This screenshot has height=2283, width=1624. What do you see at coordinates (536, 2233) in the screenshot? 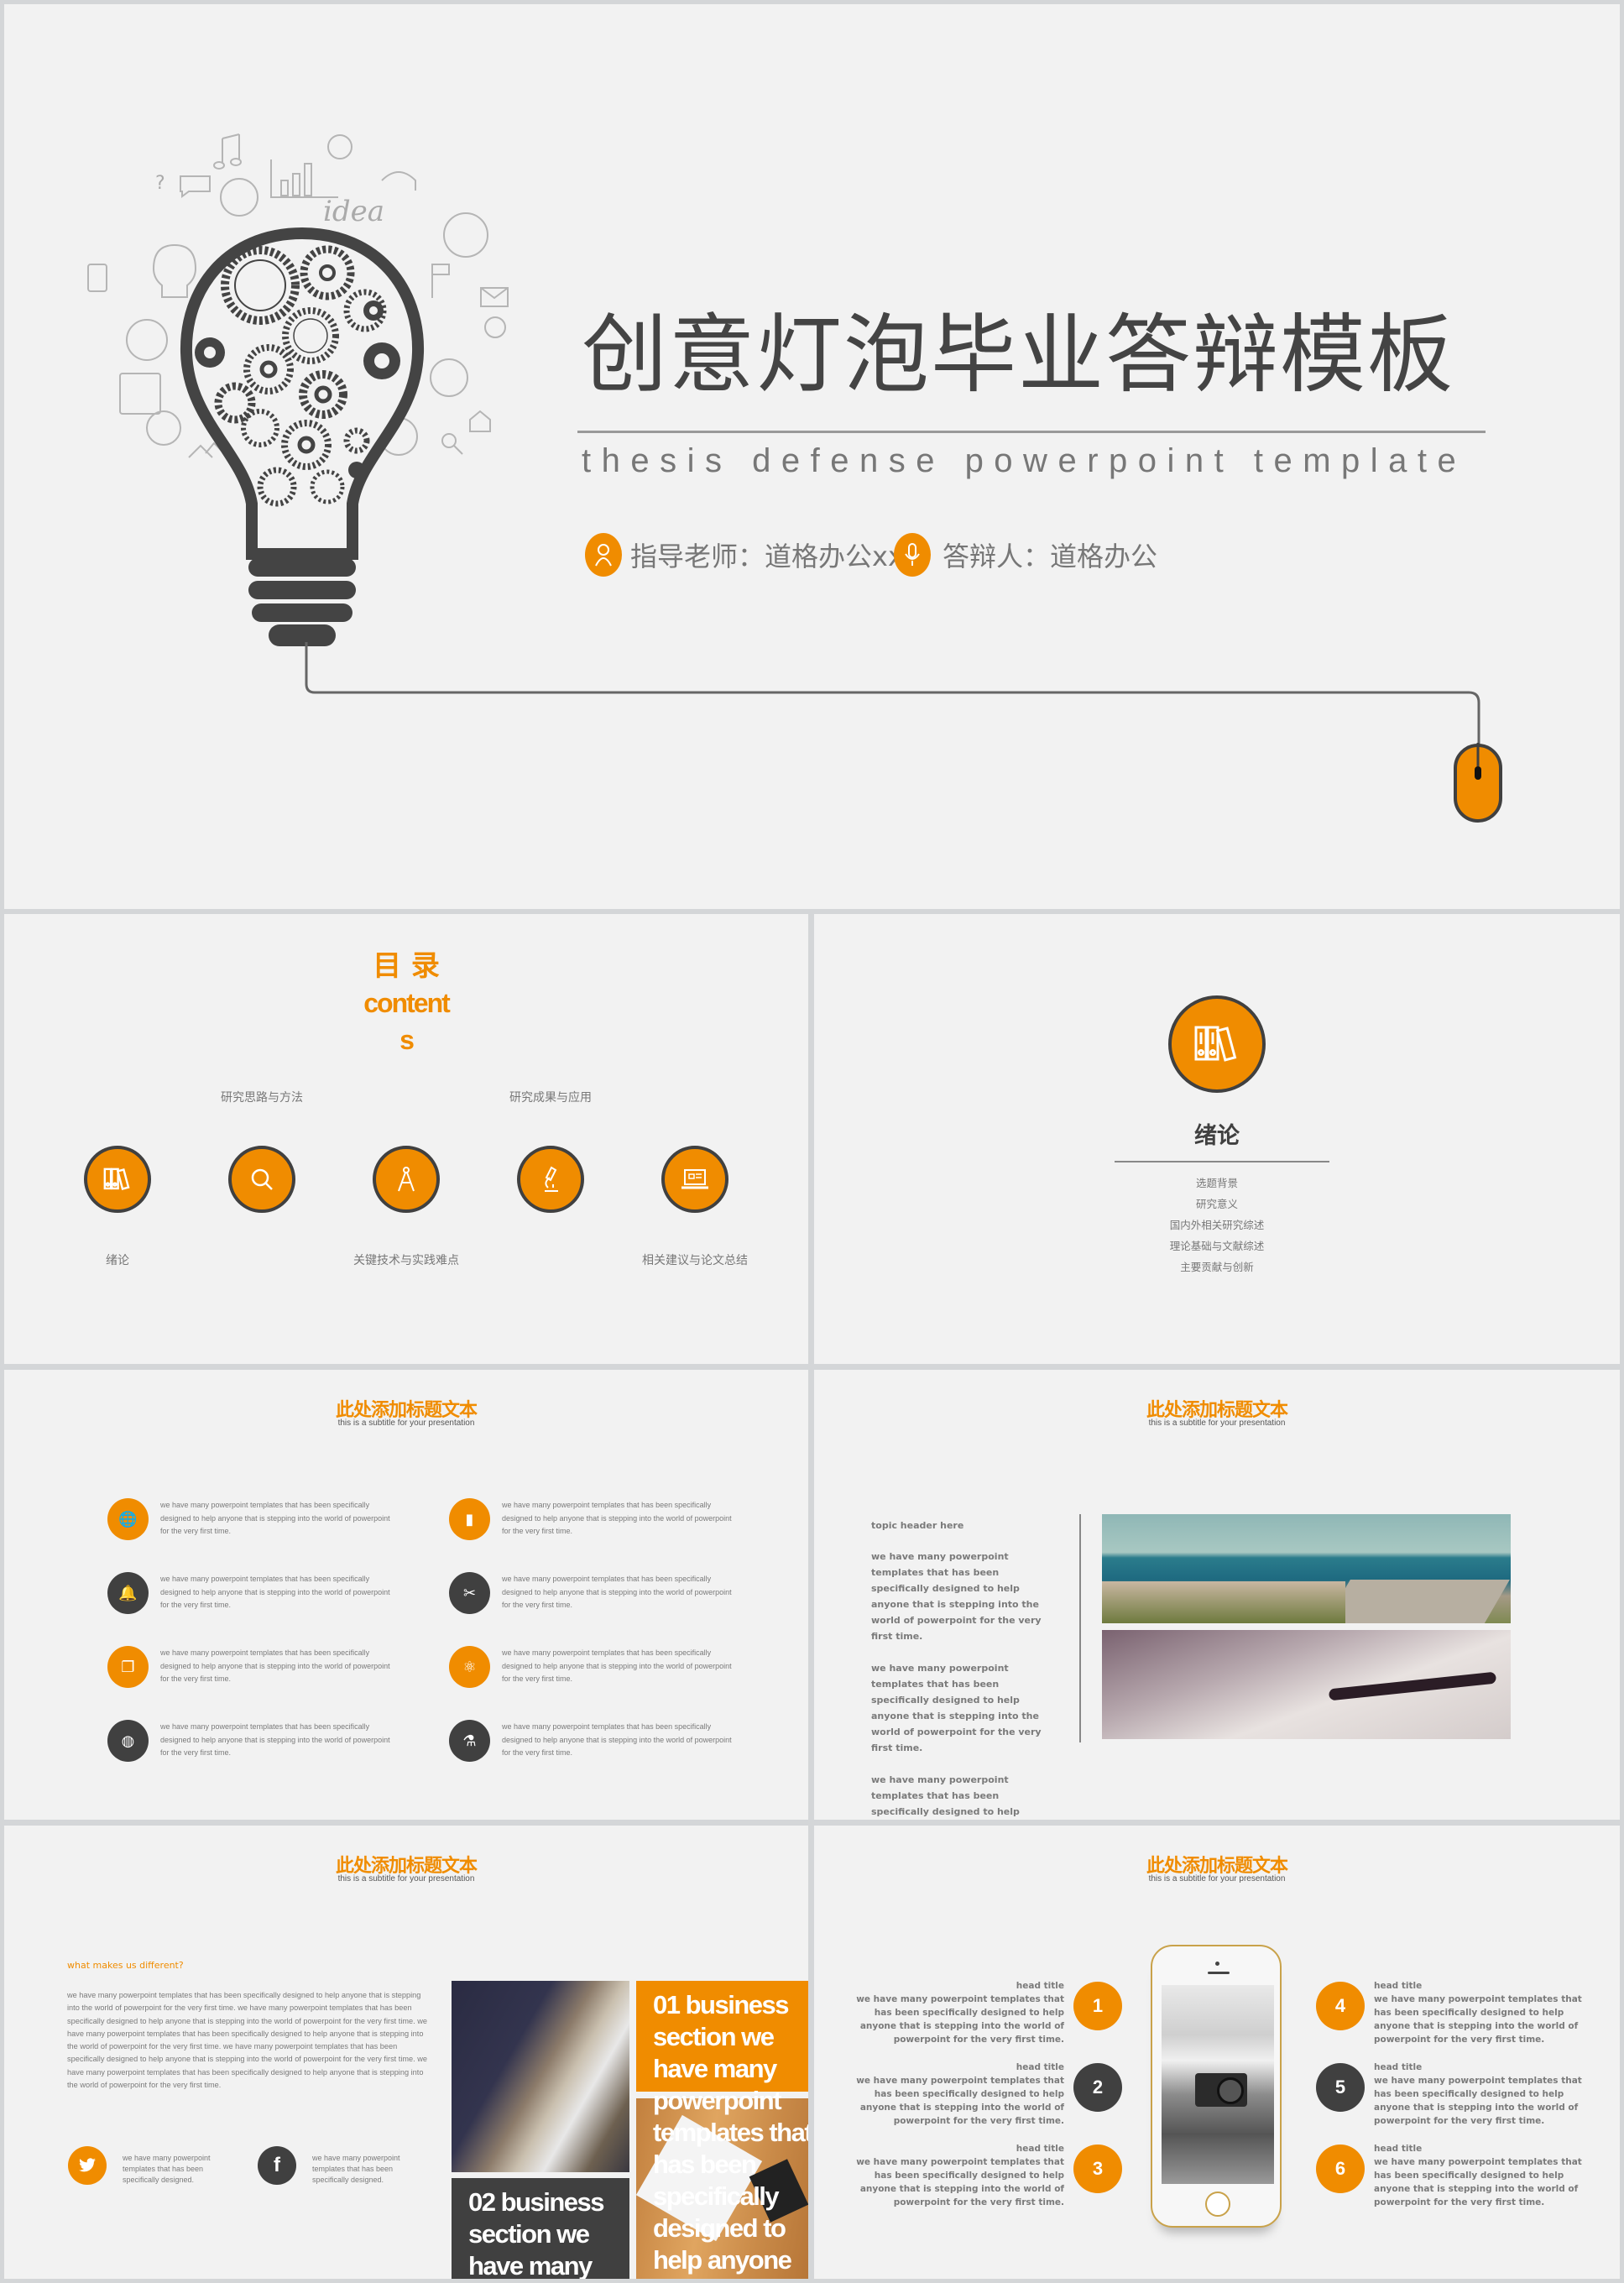
I see `business-box-2-text: 02 business section we have many` at bounding box center [536, 2233].